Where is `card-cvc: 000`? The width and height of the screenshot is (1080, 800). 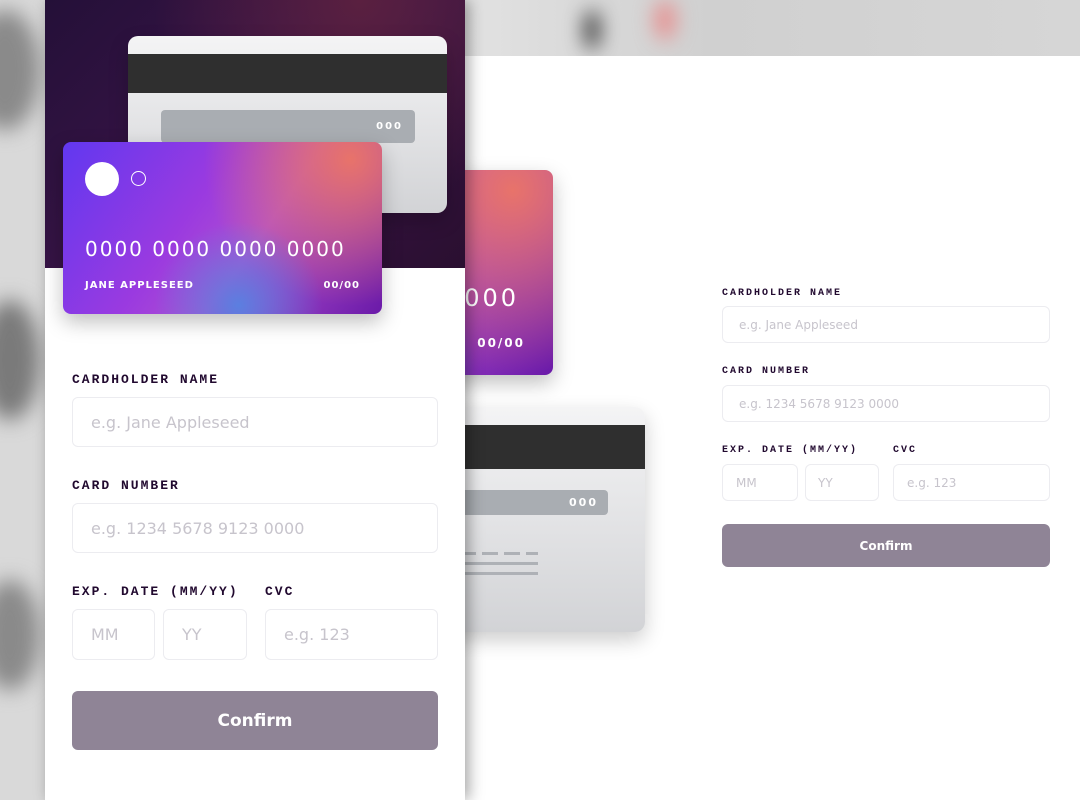
card-cvc: 000 is located at coordinates (288, 126).